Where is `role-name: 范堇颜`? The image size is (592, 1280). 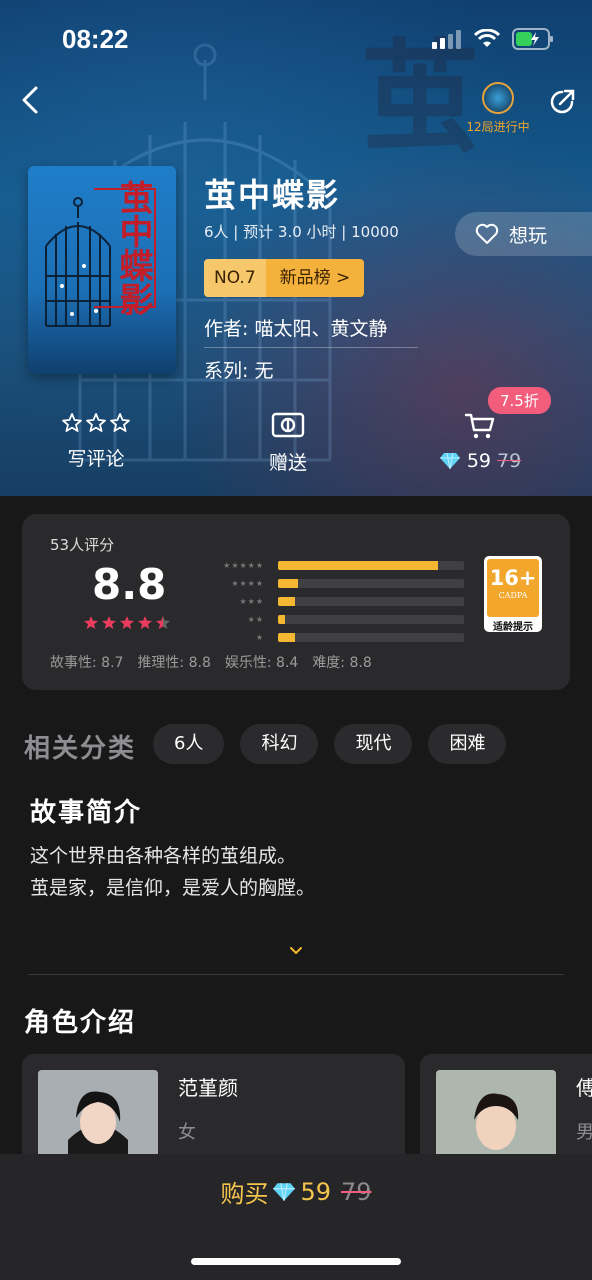
role-name: 范堇颜 is located at coordinates (208, 1088).